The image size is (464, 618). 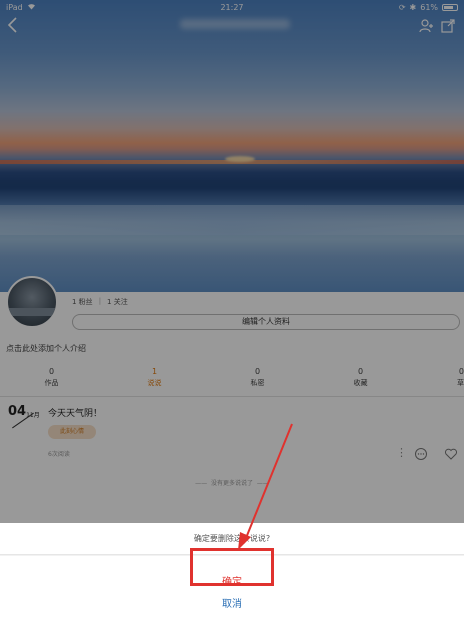 I want to click on annotation-highlight, so click(x=232, y=567).